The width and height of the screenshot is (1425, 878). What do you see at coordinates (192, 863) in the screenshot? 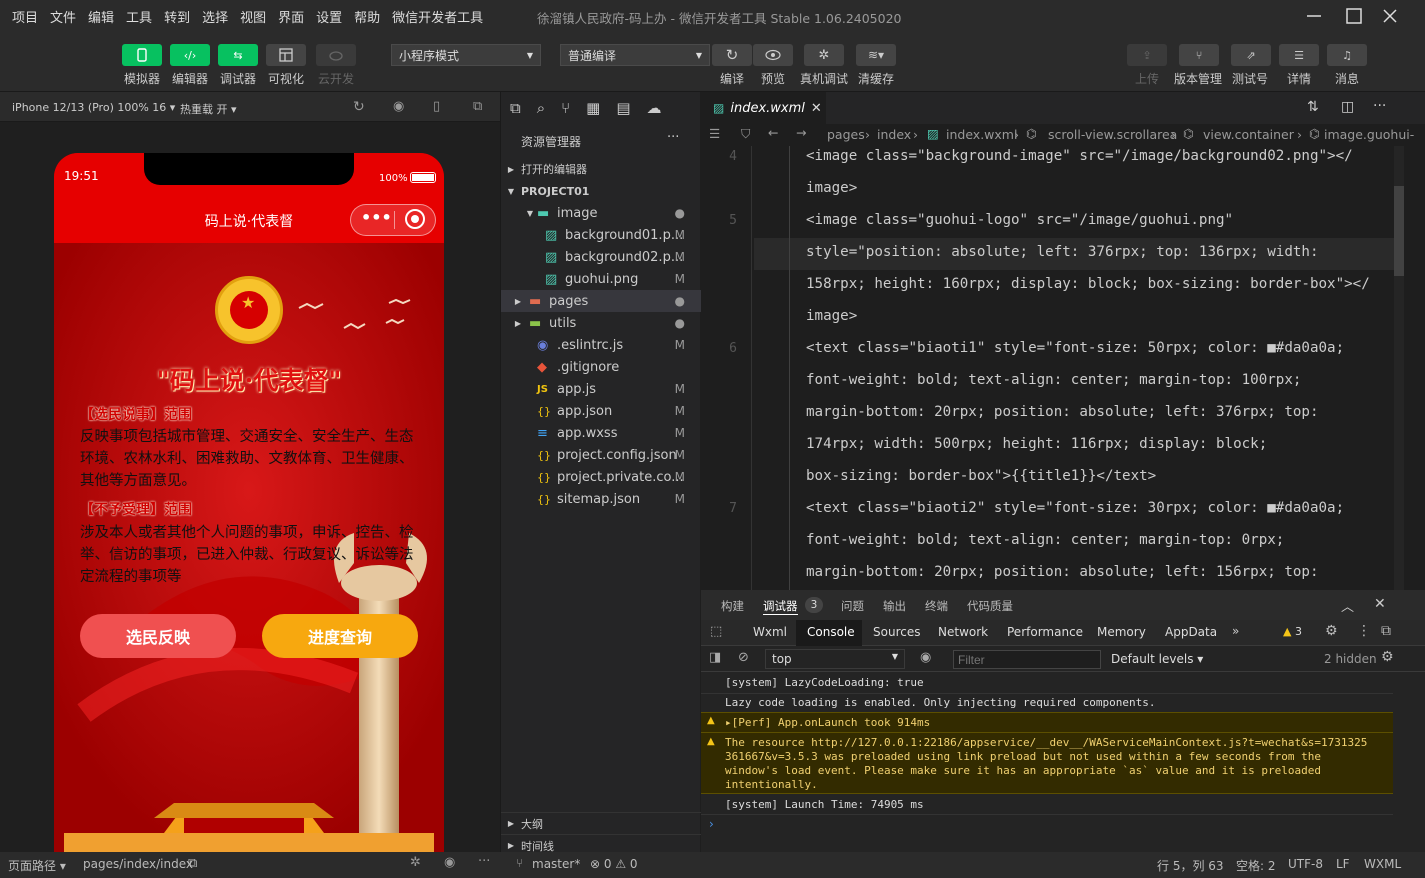
I see `copy-icon: ⧉` at bounding box center [192, 863].